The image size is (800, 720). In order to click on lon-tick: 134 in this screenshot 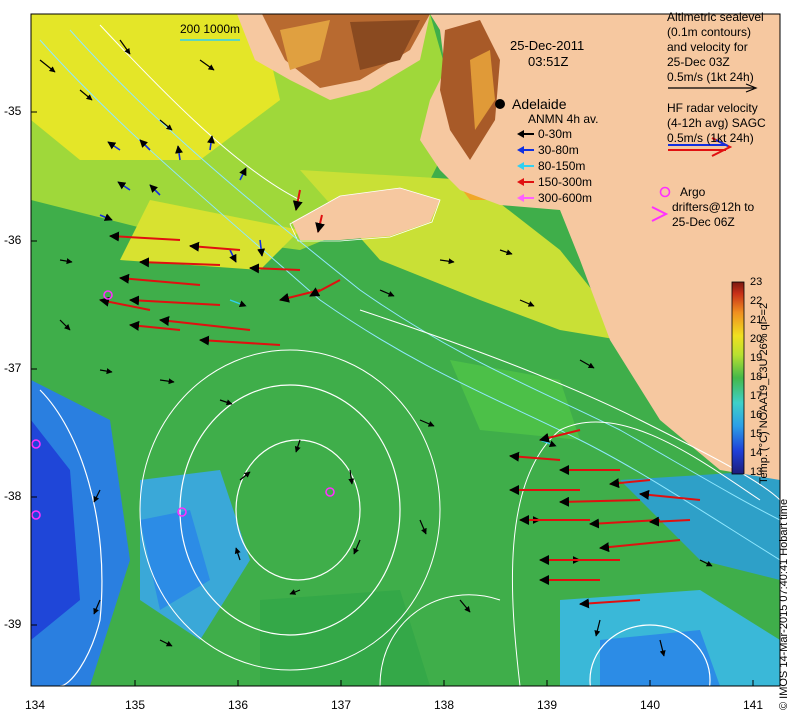, I will do `click(35, 705)`.